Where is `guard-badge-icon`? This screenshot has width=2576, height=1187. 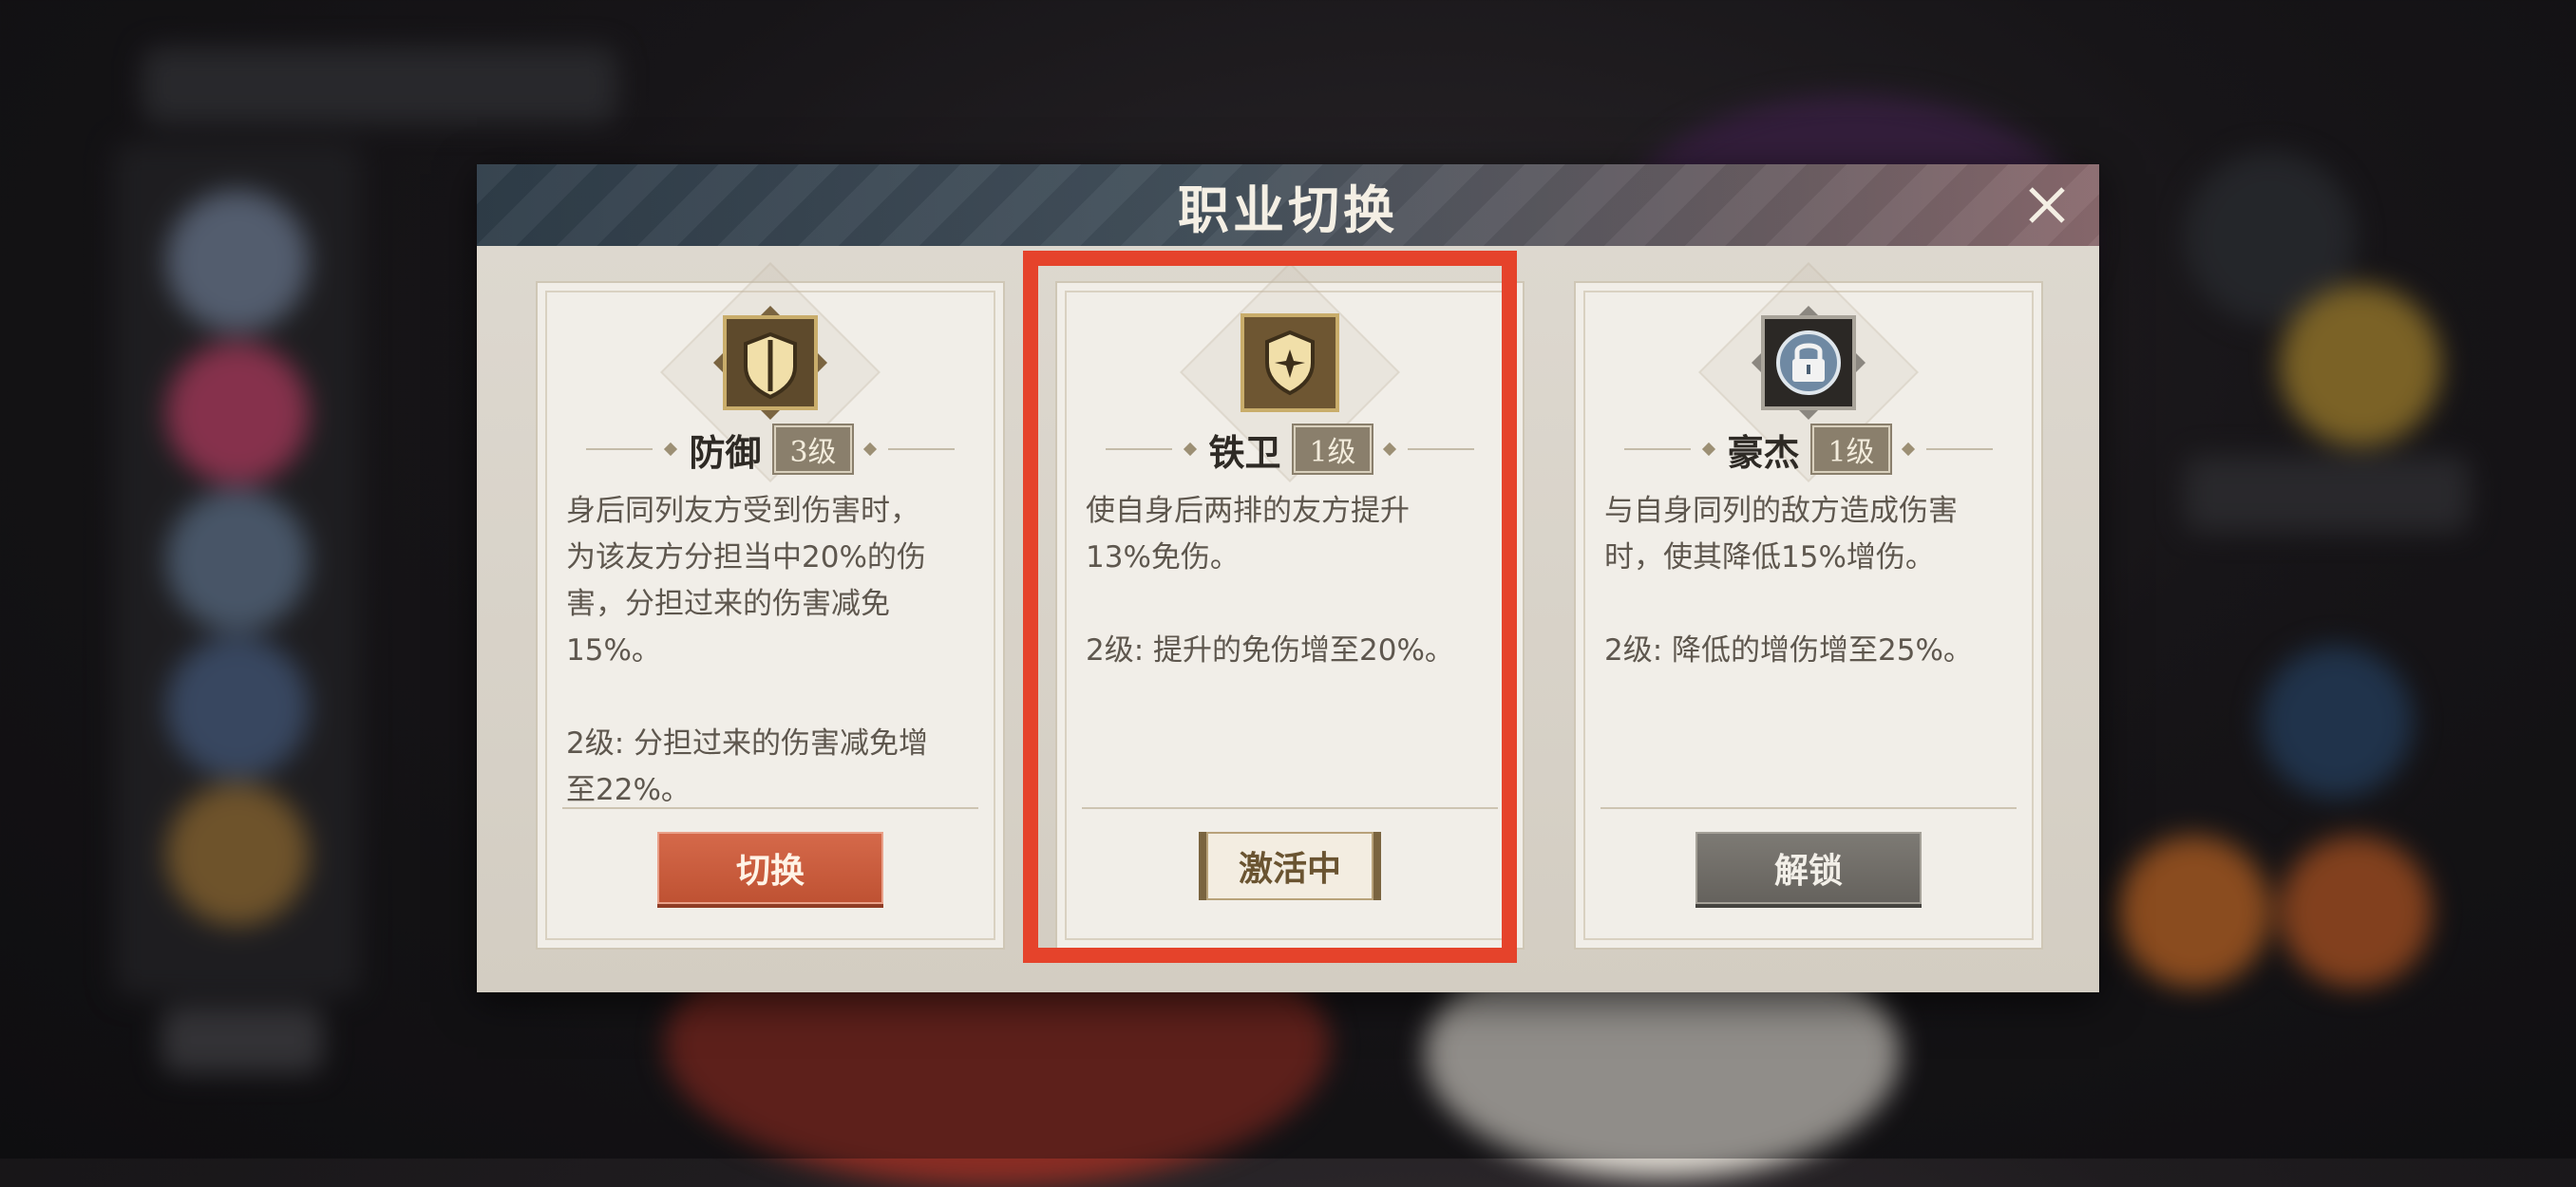
guard-badge-icon is located at coordinates (1290, 363).